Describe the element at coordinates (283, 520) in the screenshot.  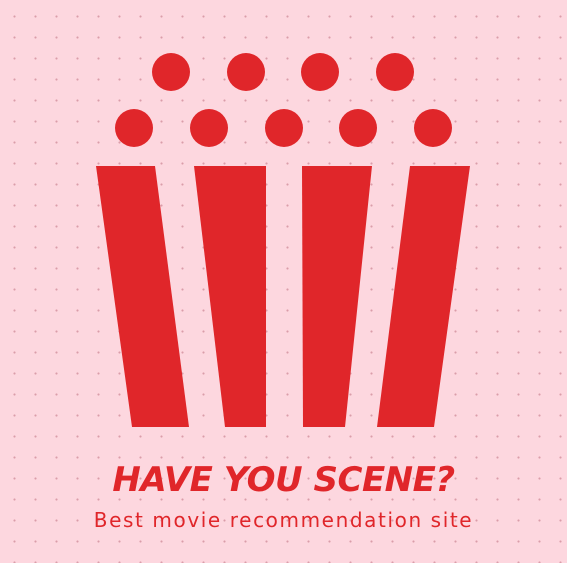
I see `site-tagline: Best movie recommendation site` at that location.